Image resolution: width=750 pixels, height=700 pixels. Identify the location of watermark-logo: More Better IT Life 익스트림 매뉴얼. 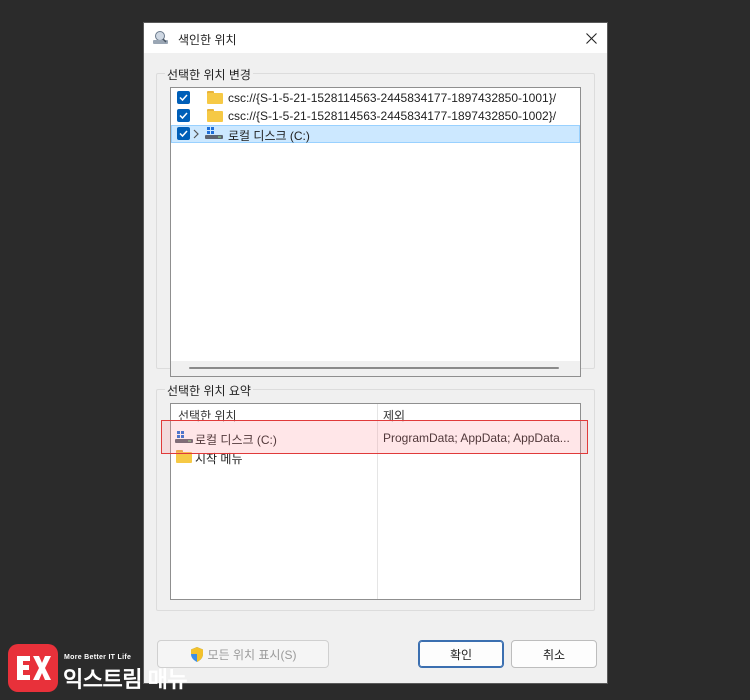
(104, 670).